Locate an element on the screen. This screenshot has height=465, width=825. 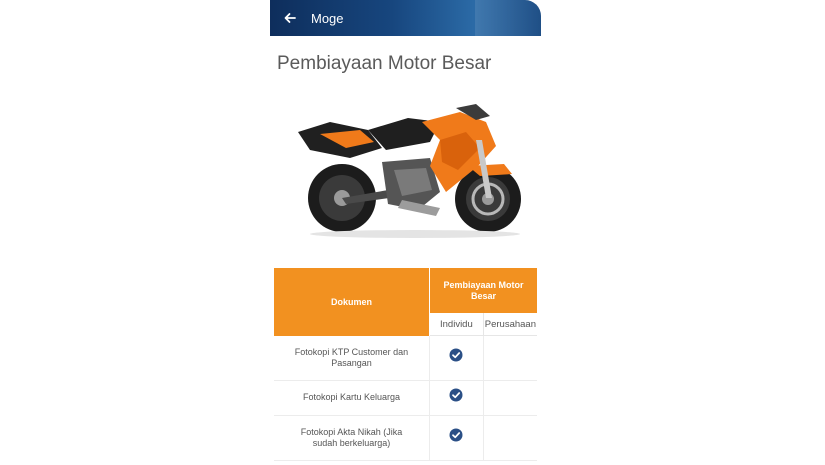
table-row: Fotokopi KTP Customer dan Pasangan is located at coordinates (405, 358).